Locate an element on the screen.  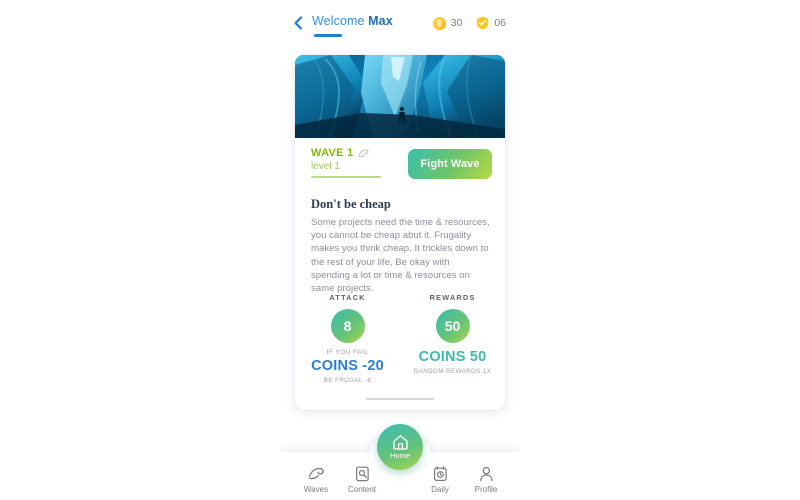
attack-foot-label: BE FRUGAL -8 is located at coordinates (347, 380).